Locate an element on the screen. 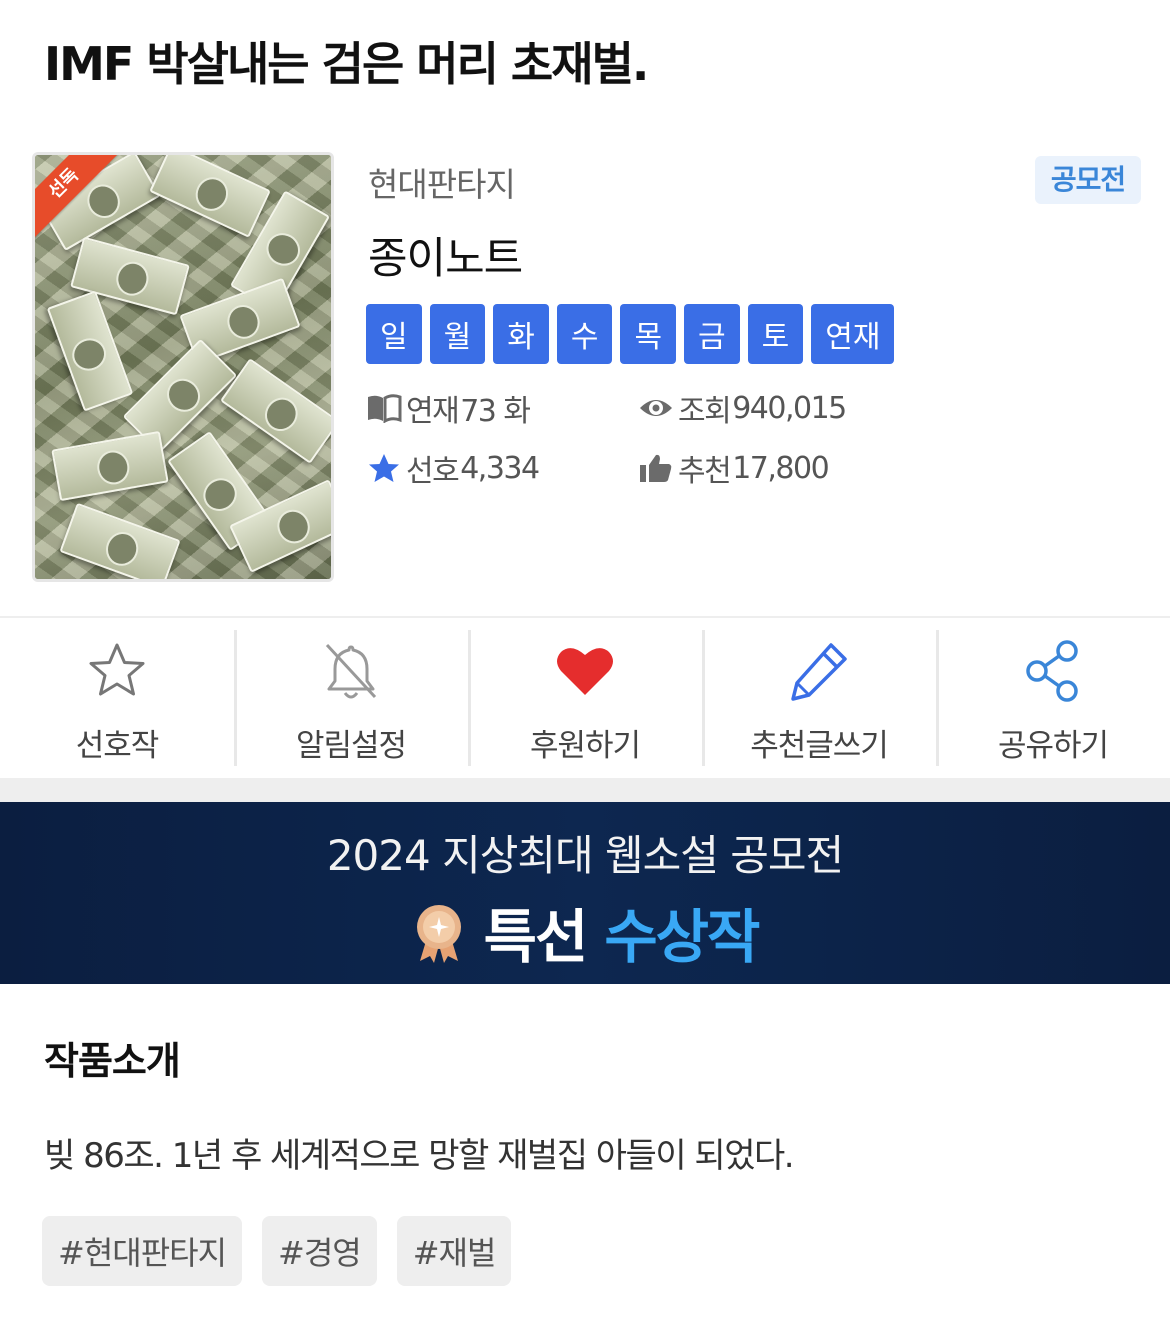 The width and height of the screenshot is (1170, 1332). day-fri: 금 is located at coordinates (712, 334).